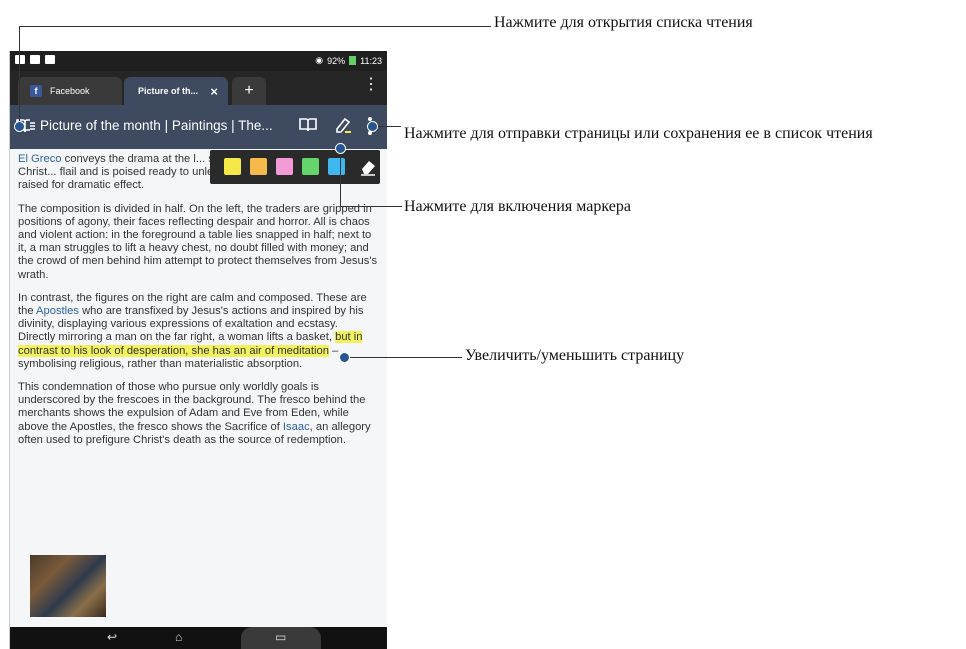 This screenshot has height=649, width=966. I want to click on bag-icon, so click(50, 59).